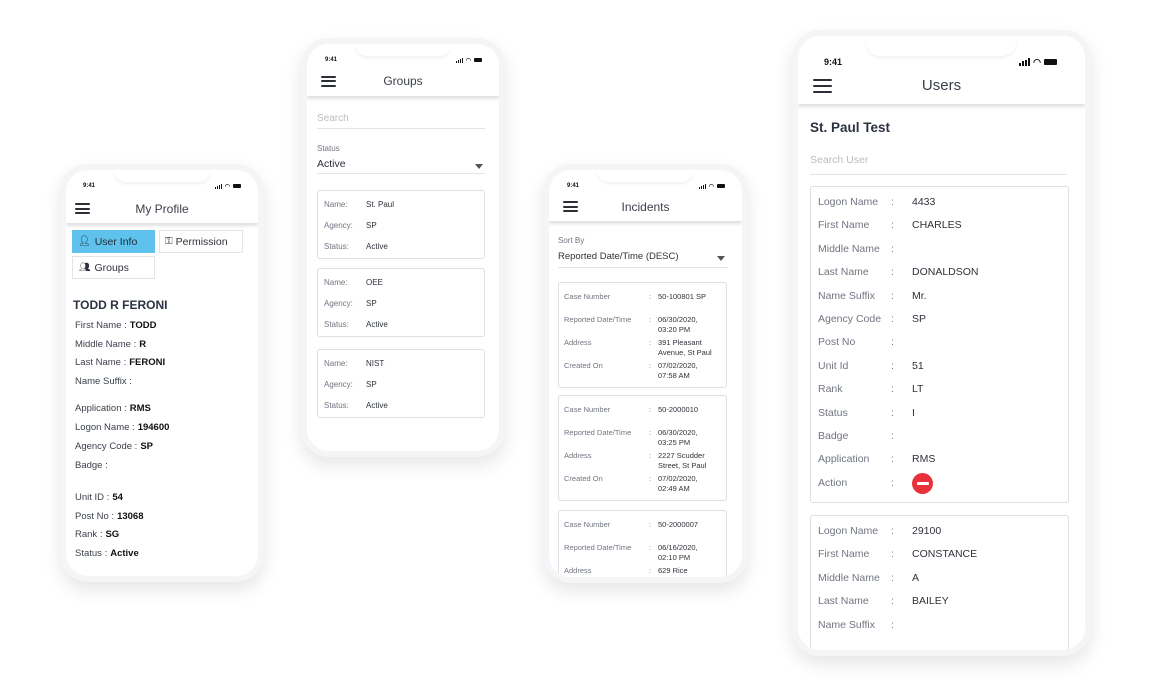  What do you see at coordinates (91, 553) in the screenshot?
I see `profile-field-label: Status :` at bounding box center [91, 553].